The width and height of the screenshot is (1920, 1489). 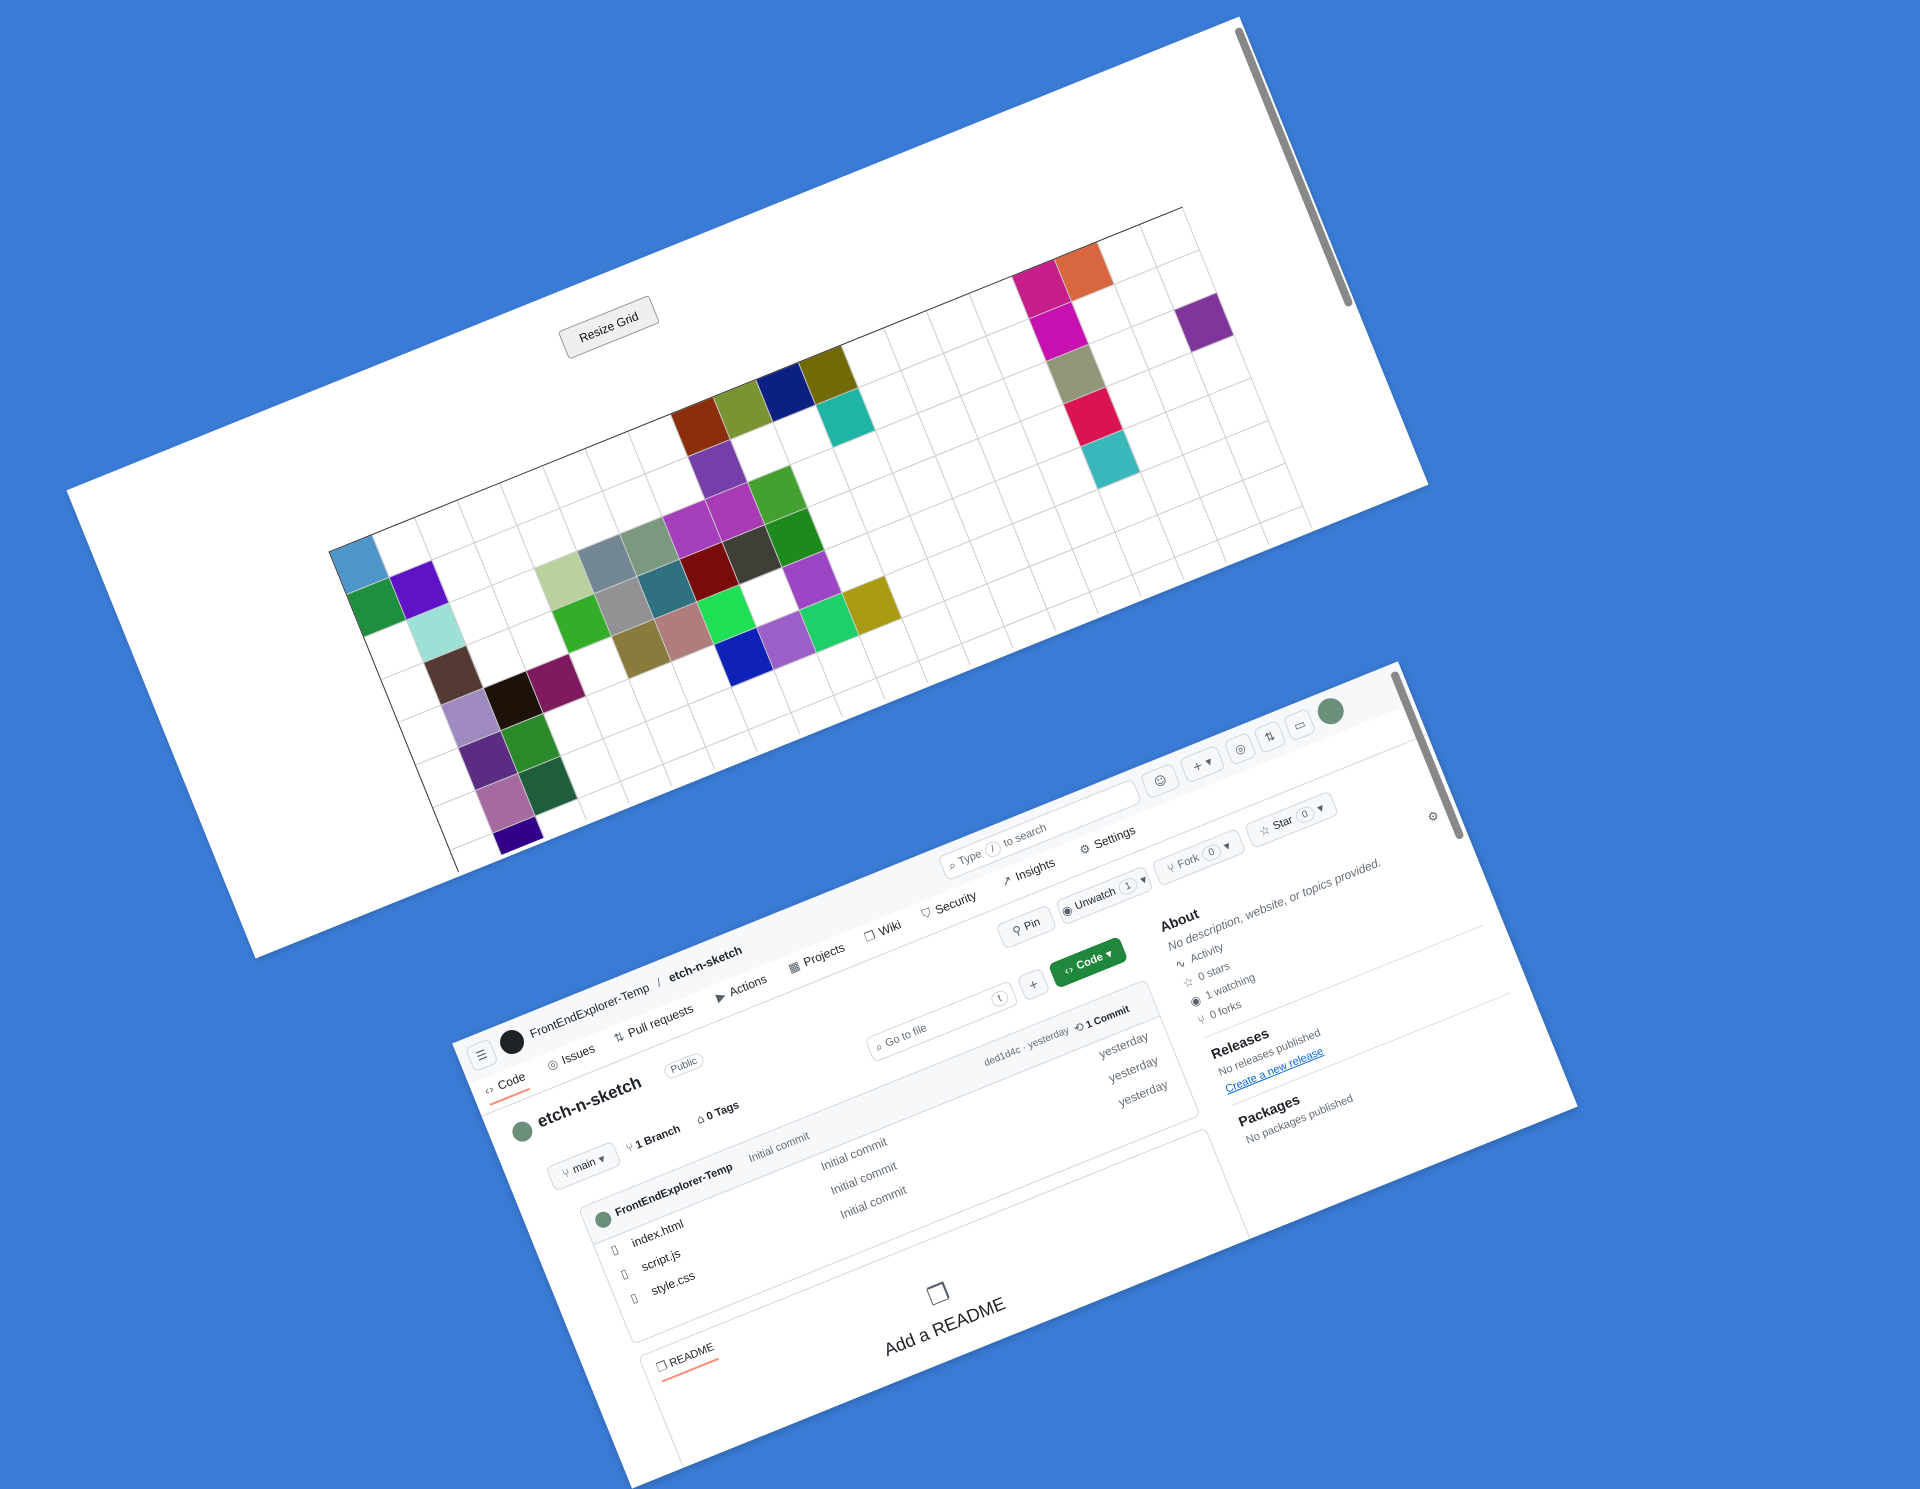 I want to click on star-count: 0, so click(x=1305, y=814).